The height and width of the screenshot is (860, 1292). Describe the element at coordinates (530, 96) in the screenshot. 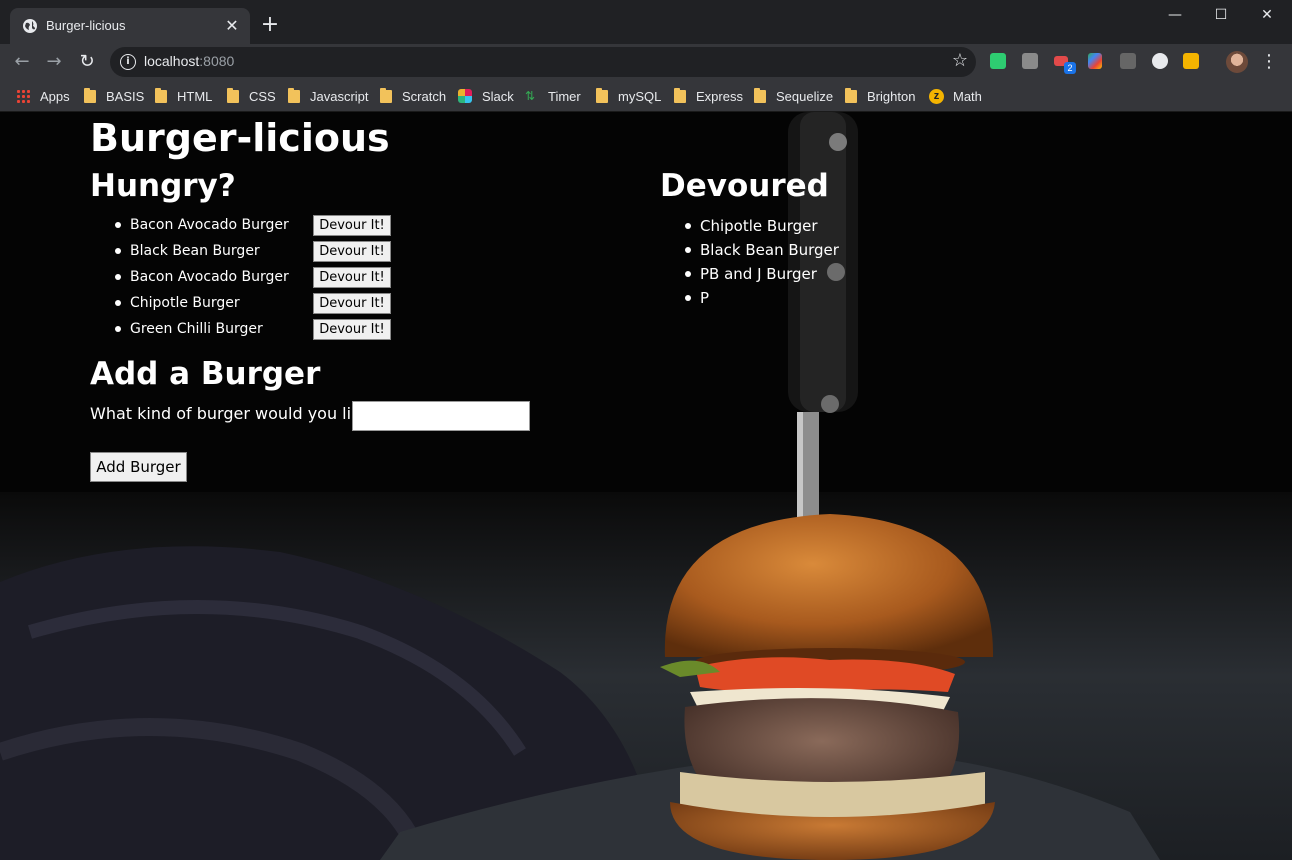

I see `timer-icon: ⇅` at that location.